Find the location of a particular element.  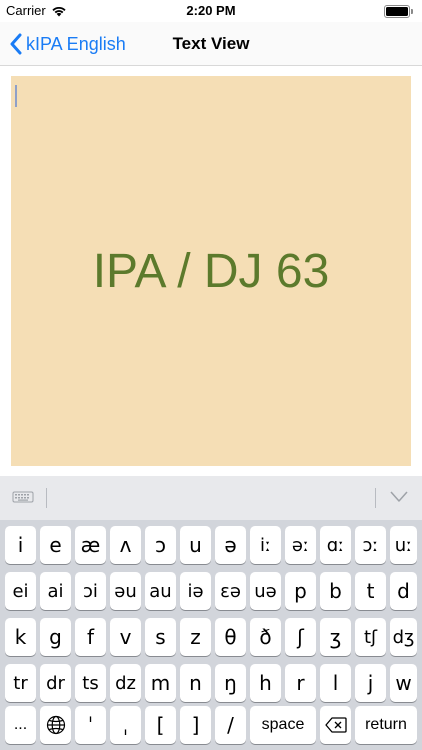

keyboard-row-bottom: ... ˈ ˌ [ ] / space return is located at coordinates (211, 725).